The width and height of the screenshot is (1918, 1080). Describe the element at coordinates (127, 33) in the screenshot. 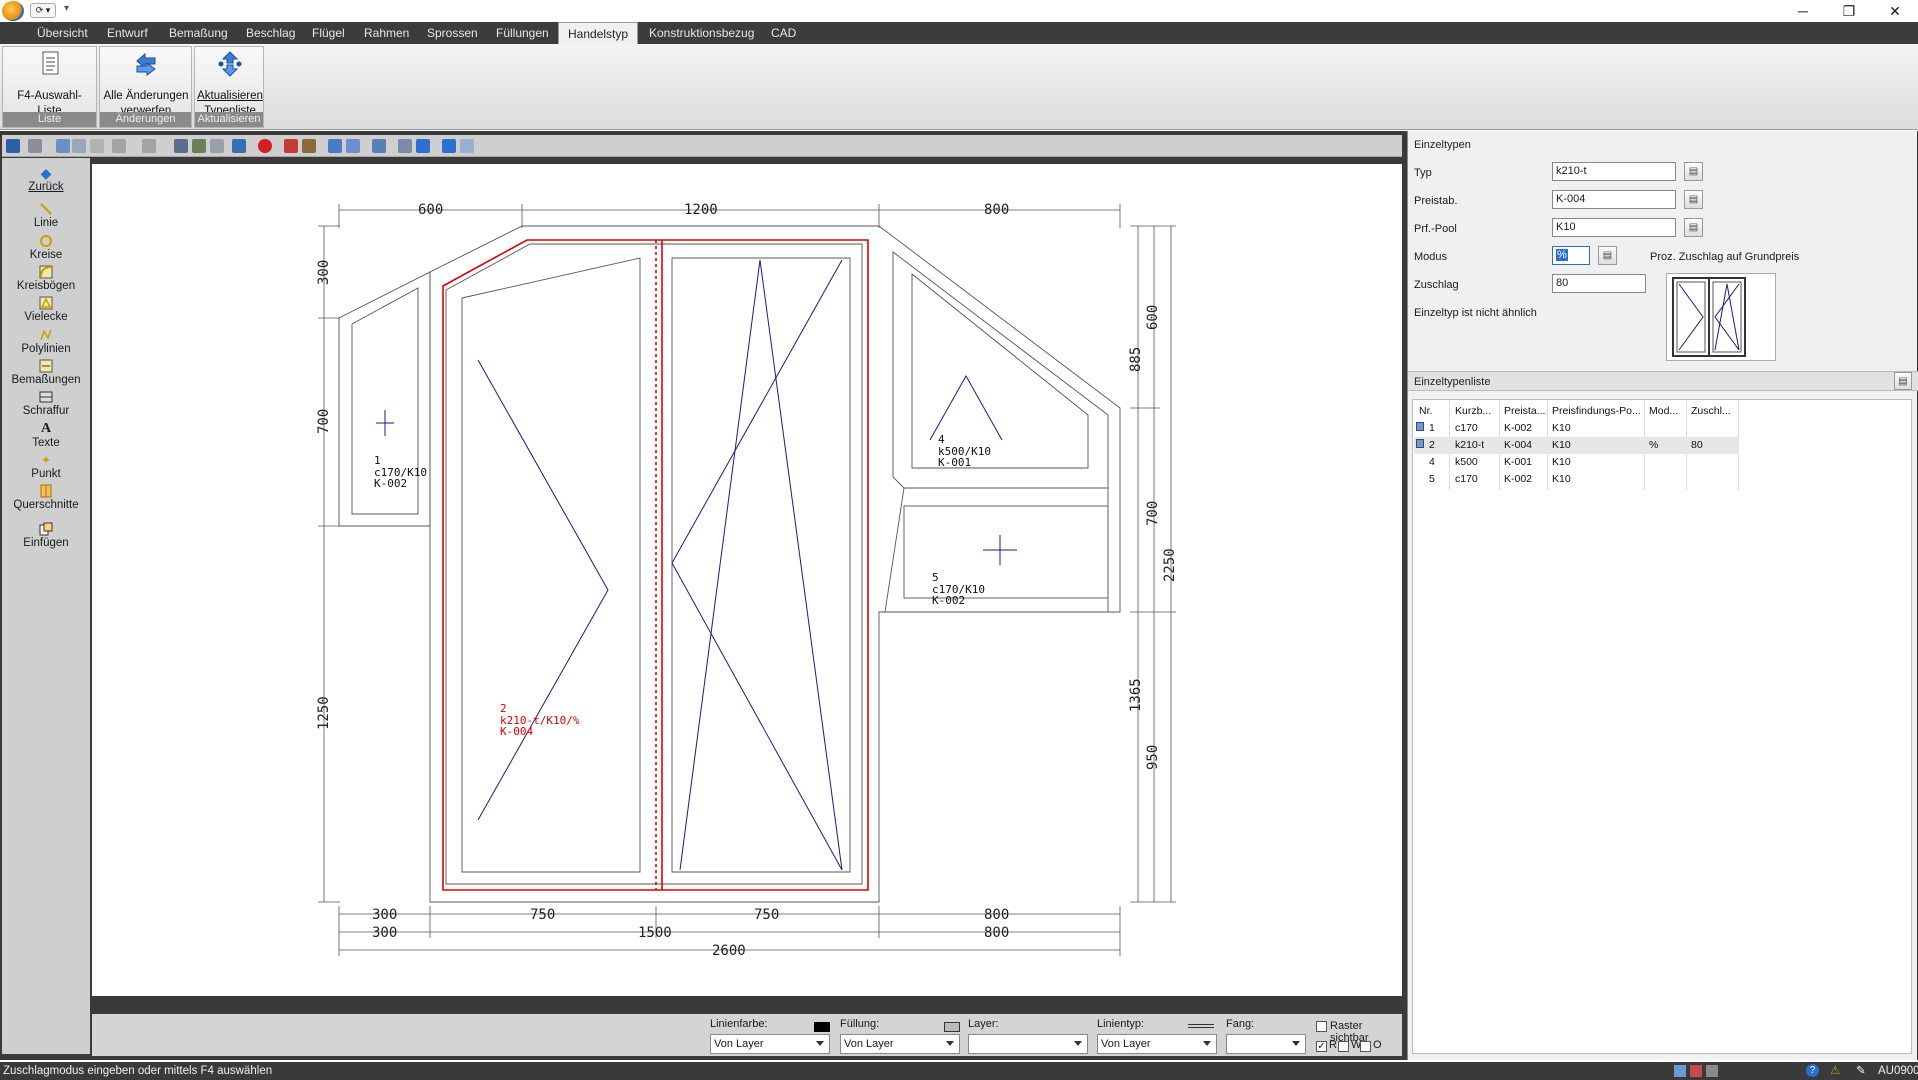

I see `tab-entwurf: Entwurf` at that location.